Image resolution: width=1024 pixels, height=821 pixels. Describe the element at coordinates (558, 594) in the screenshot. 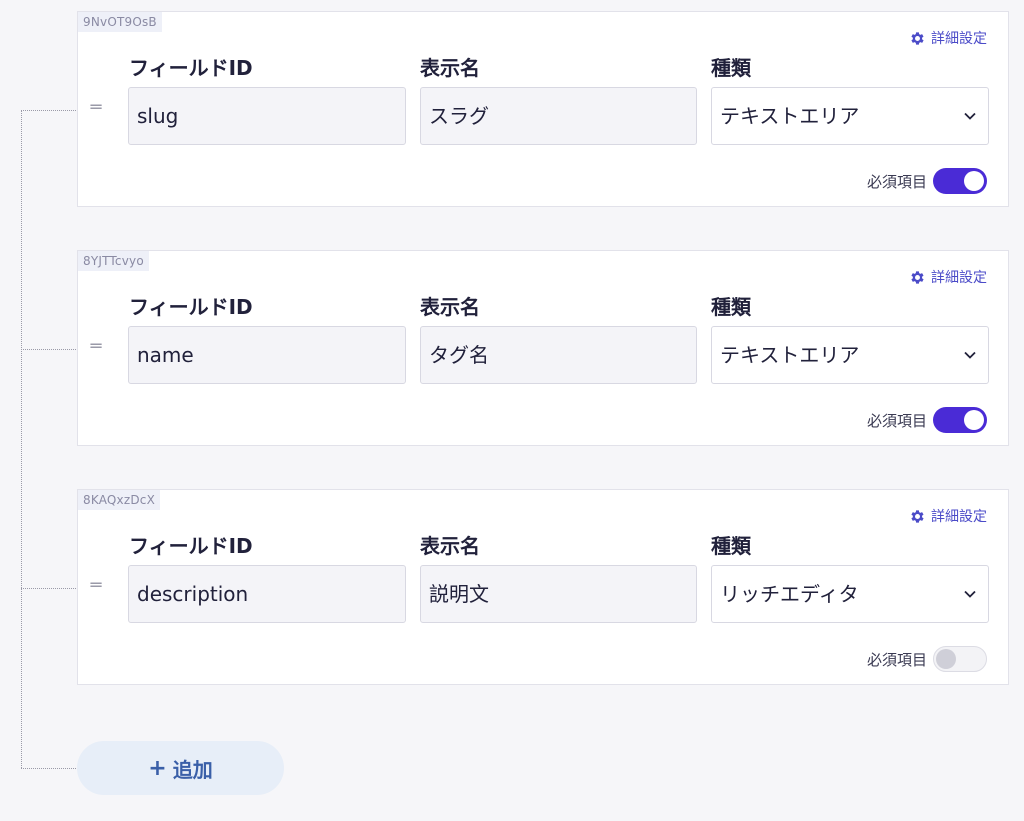

I see `display-name-input: 説明文` at that location.